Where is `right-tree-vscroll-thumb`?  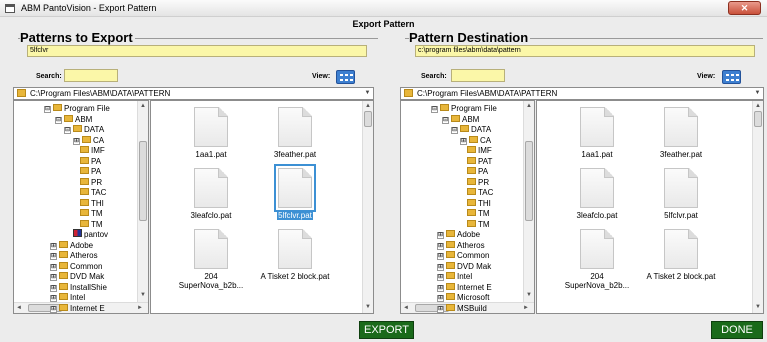
right-tree-vscroll-thumb is located at coordinates (529, 181).